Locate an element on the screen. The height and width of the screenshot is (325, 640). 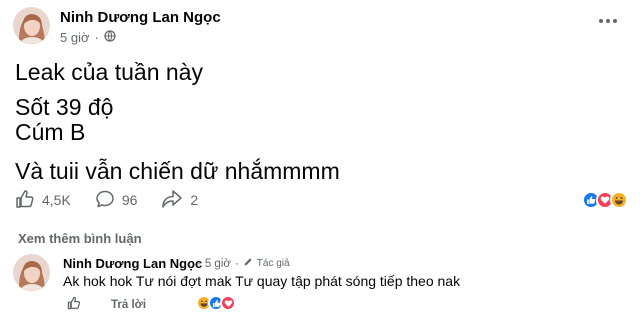
post-author-name: Ninh Dương Lan Ngọc is located at coordinates (140, 17).